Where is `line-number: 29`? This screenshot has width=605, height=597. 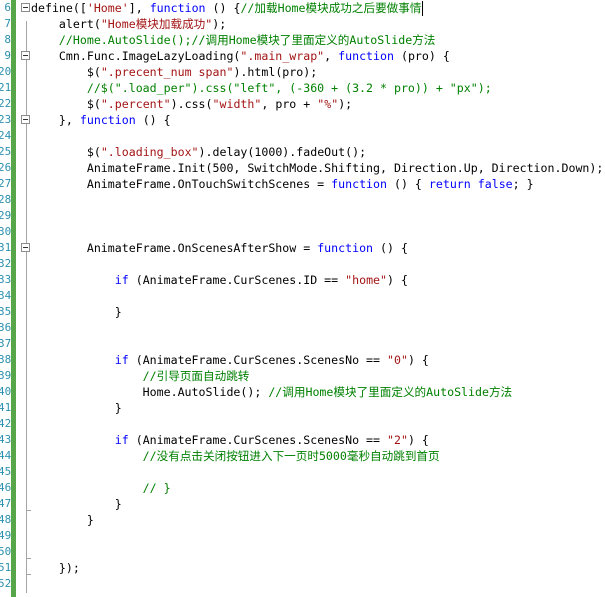 line-number: 29 is located at coordinates (5, 215).